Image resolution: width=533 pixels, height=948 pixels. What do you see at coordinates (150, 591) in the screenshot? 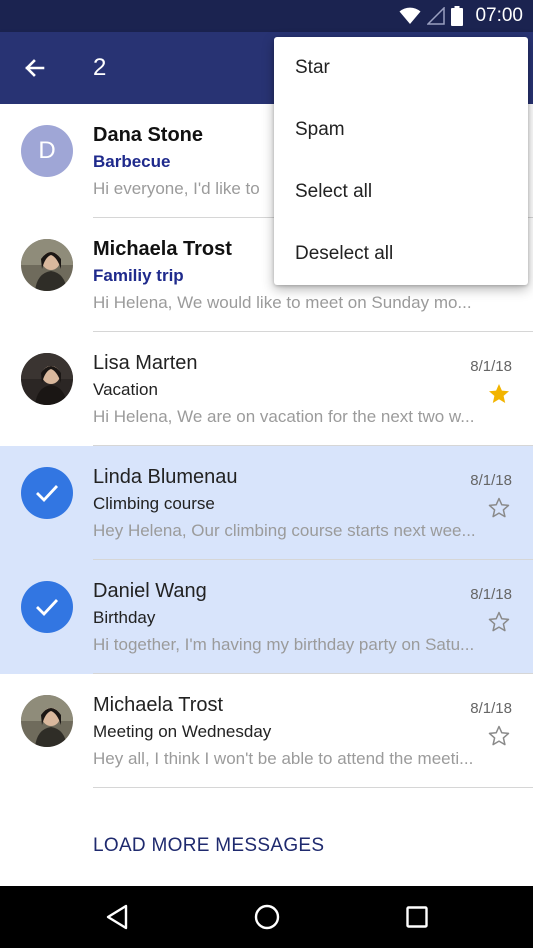
I see `sender-name: Daniel Wang` at bounding box center [150, 591].